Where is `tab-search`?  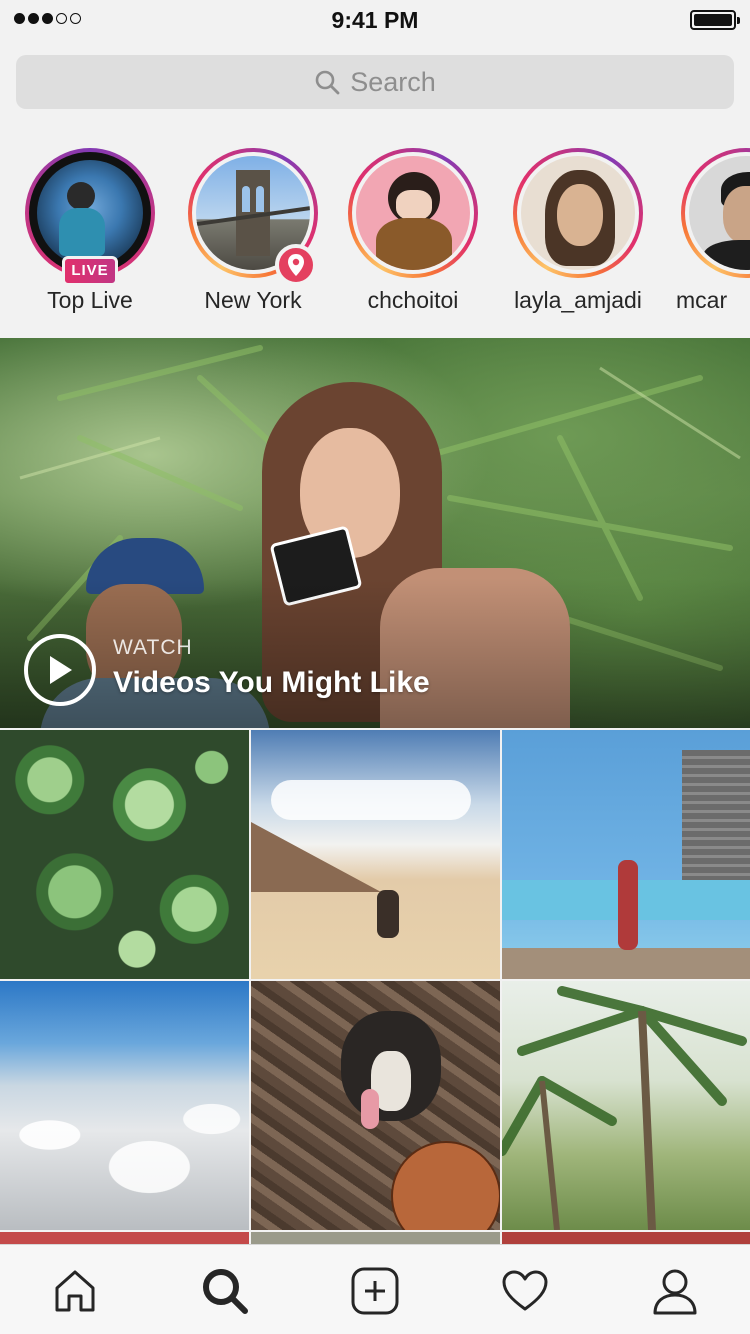 tab-search is located at coordinates (225, 1291).